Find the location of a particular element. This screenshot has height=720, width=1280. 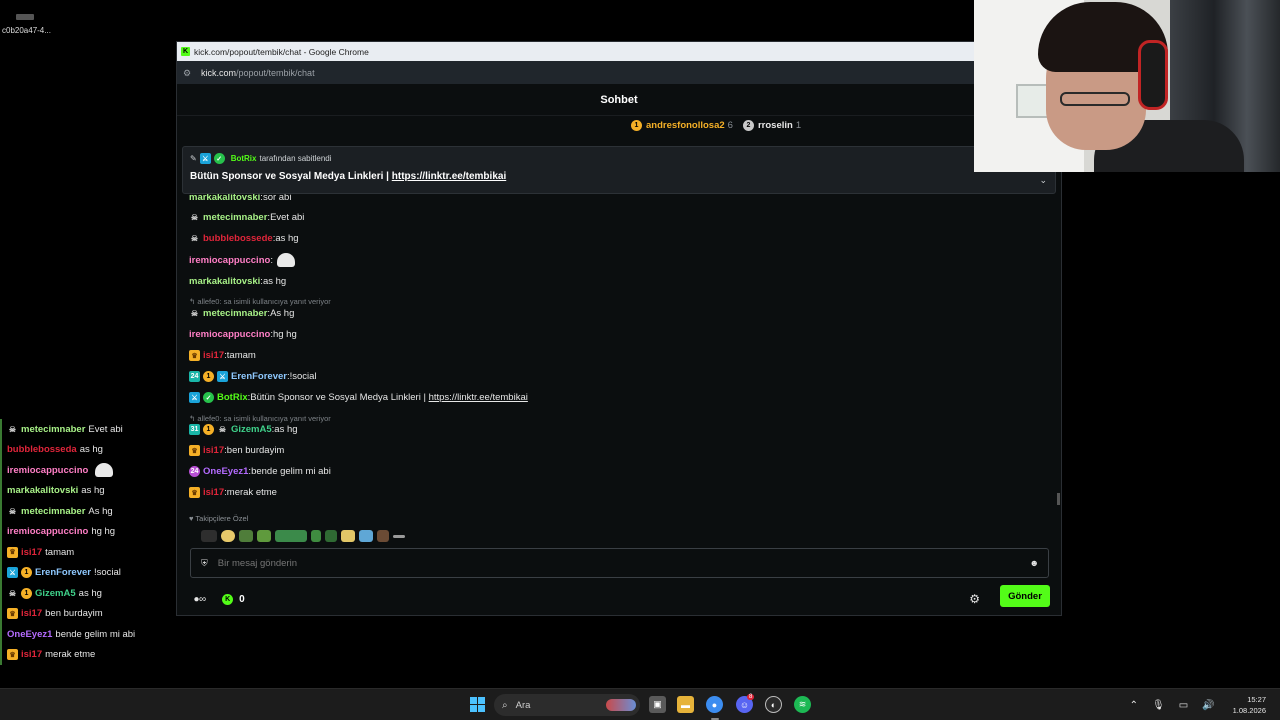

overlay-text: bende gelim mi abi is located at coordinates (95, 634).